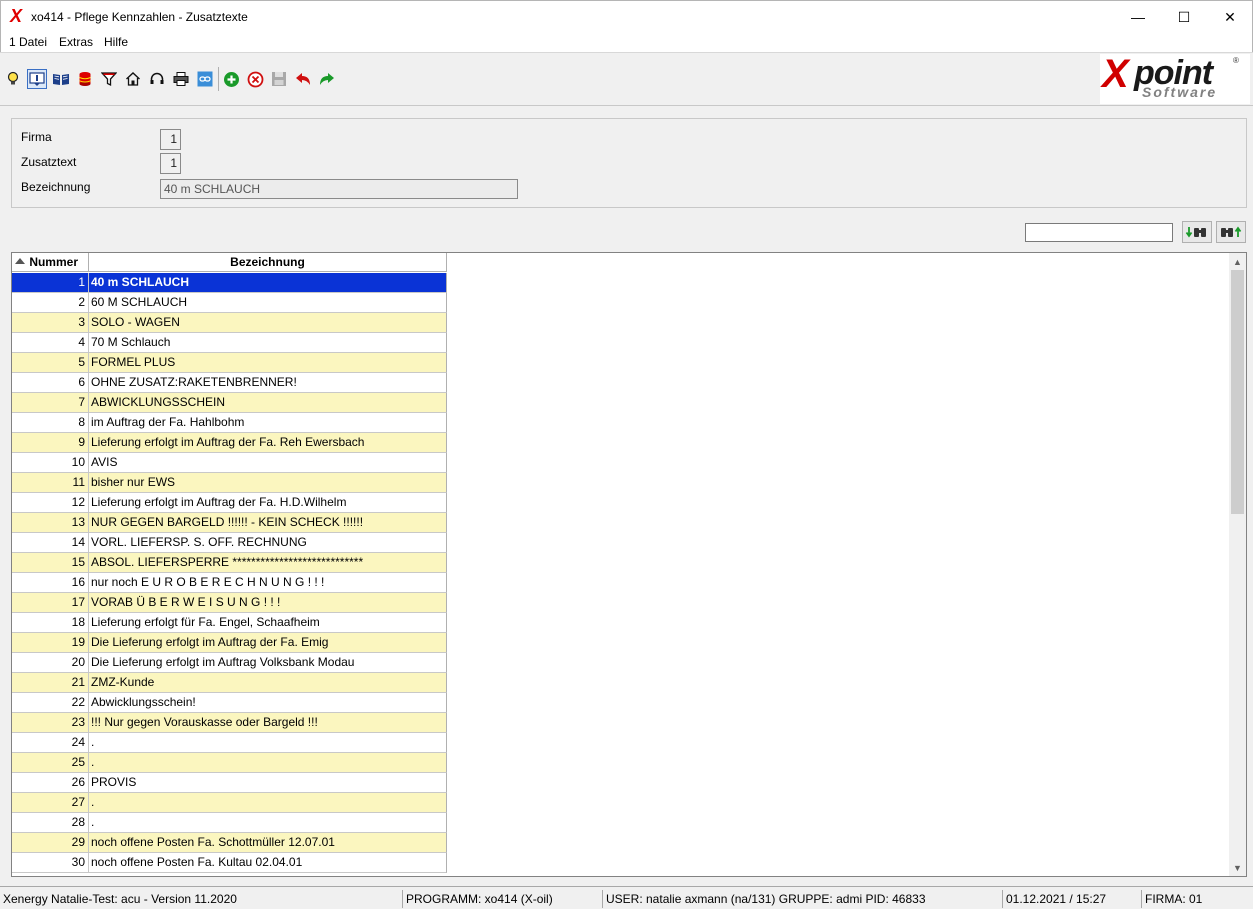 This screenshot has height=909, width=1253. What do you see at coordinates (50, 382) in the screenshot?
I see `row-number-cell: 6` at bounding box center [50, 382].